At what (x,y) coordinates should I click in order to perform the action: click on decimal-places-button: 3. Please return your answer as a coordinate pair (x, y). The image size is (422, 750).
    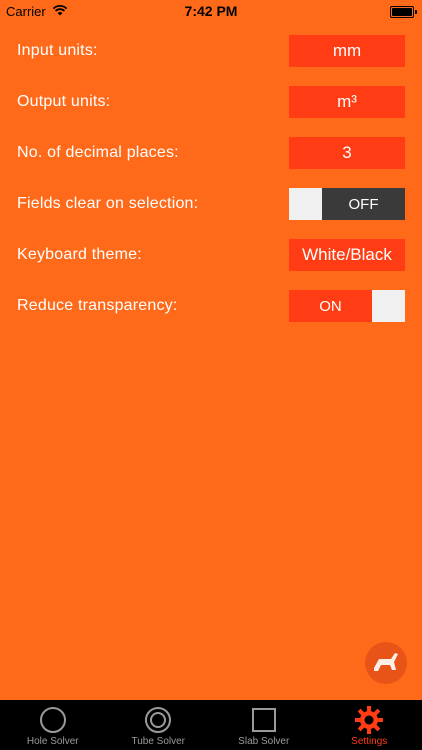
    Looking at the image, I should click on (347, 153).